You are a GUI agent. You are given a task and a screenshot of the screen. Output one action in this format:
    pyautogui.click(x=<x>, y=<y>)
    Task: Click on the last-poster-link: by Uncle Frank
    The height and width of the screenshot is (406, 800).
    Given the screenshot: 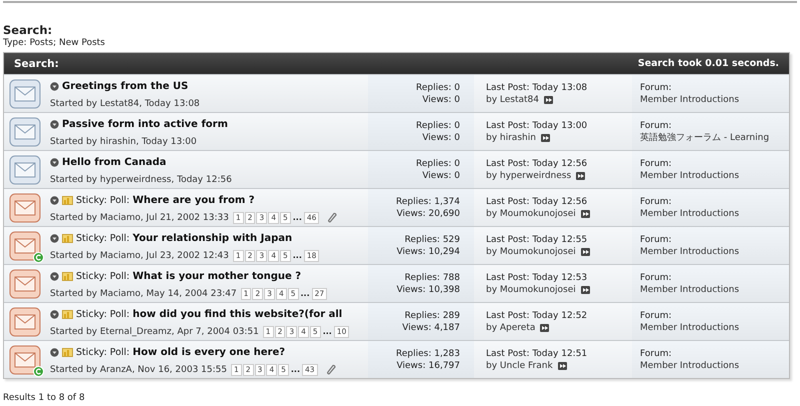 What is the action you would take?
    pyautogui.click(x=519, y=366)
    